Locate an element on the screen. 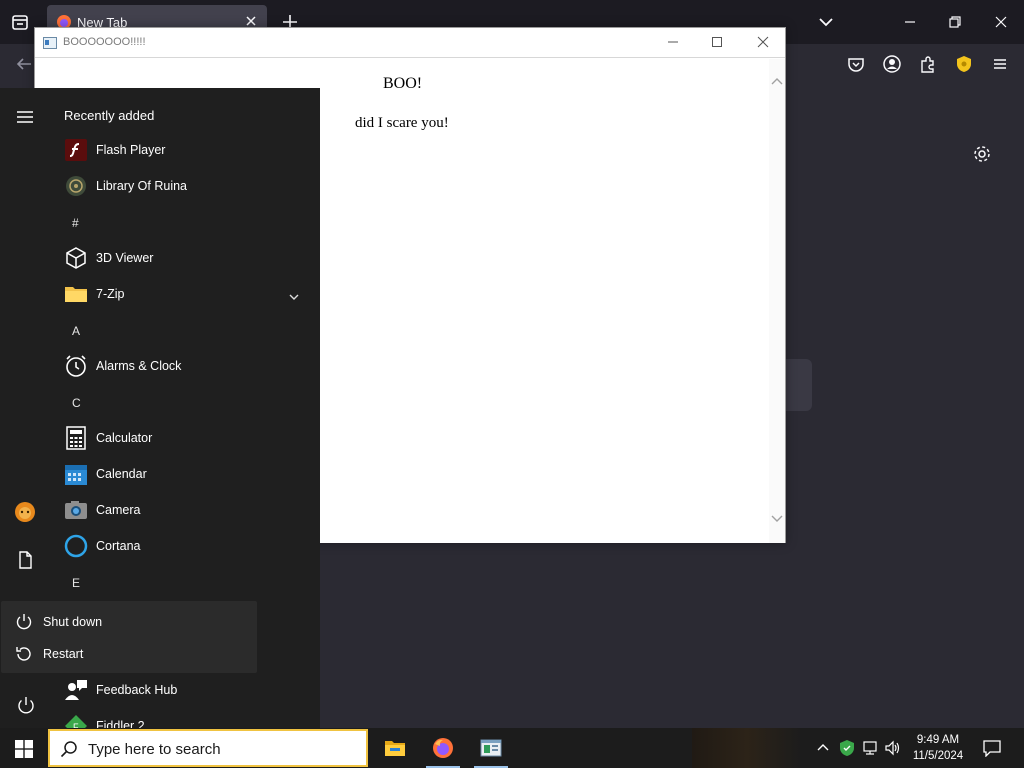 The width and height of the screenshot is (1024, 768). popup-titlebar: BOOOOOOO!!!!! is located at coordinates (410, 43).